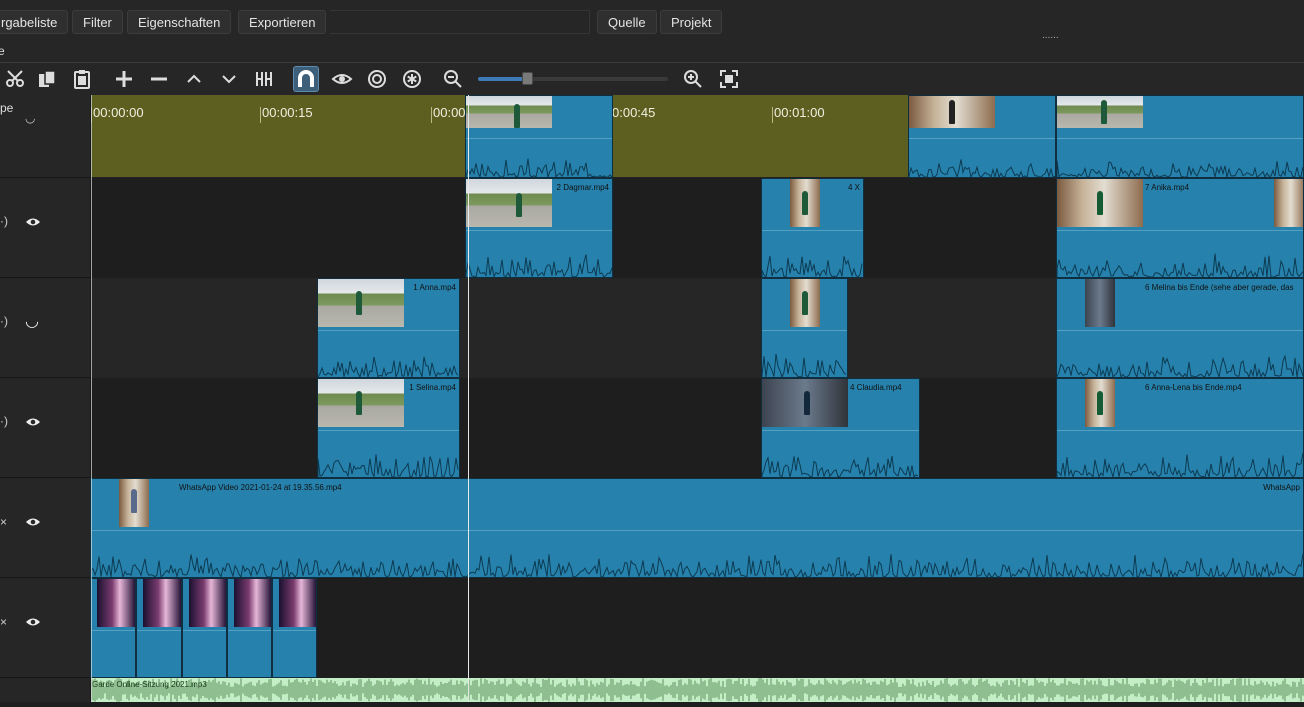 The image size is (1304, 707). What do you see at coordinates (582, 187) in the screenshot?
I see `clip-name: 2 Dagmar.mp4` at bounding box center [582, 187].